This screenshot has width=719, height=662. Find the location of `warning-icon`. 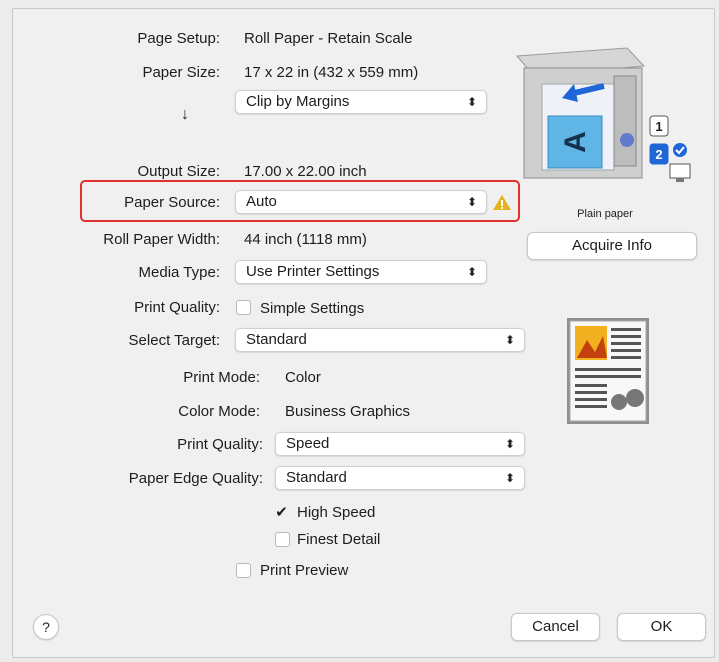

warning-icon is located at coordinates (502, 202).